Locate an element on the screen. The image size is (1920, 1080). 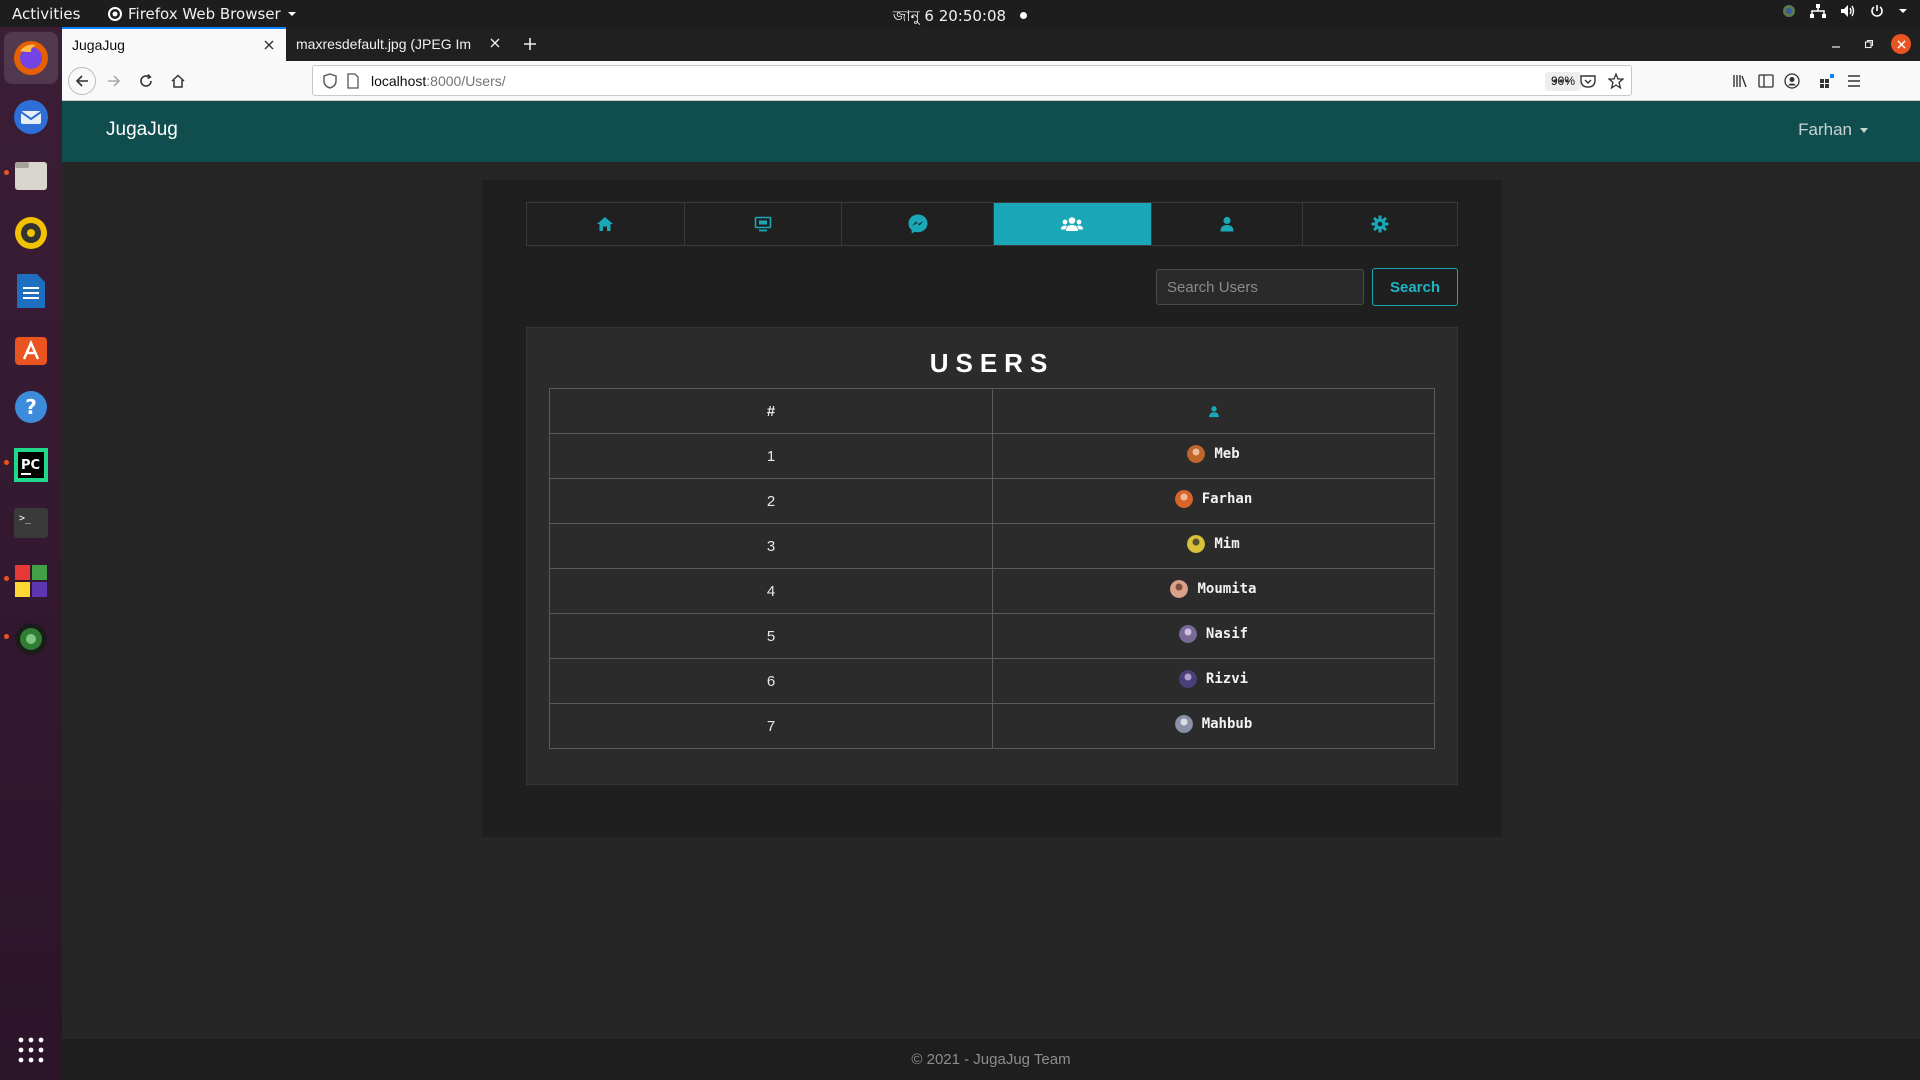
site-brand: JugaJug is located at coordinates (142, 130).